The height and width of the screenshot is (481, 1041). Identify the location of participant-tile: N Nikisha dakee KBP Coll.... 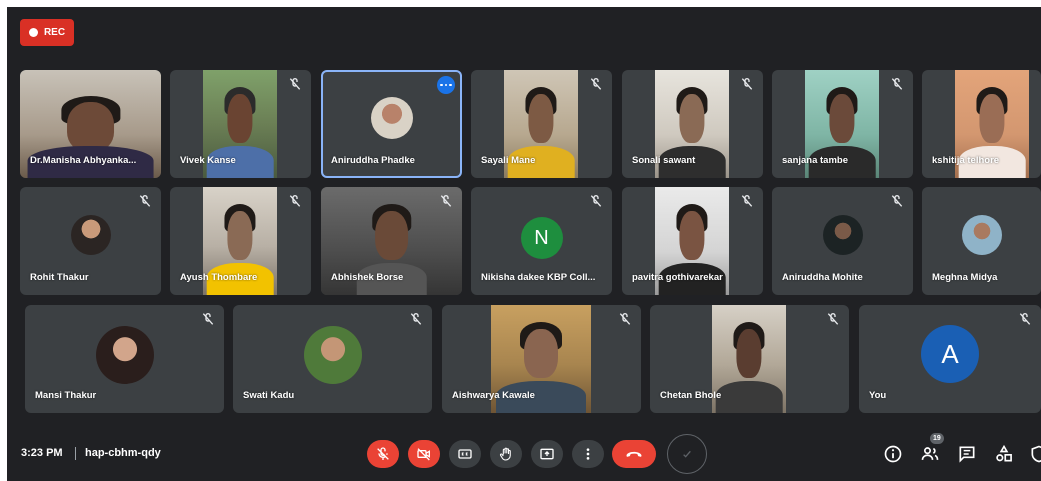
(541, 241).